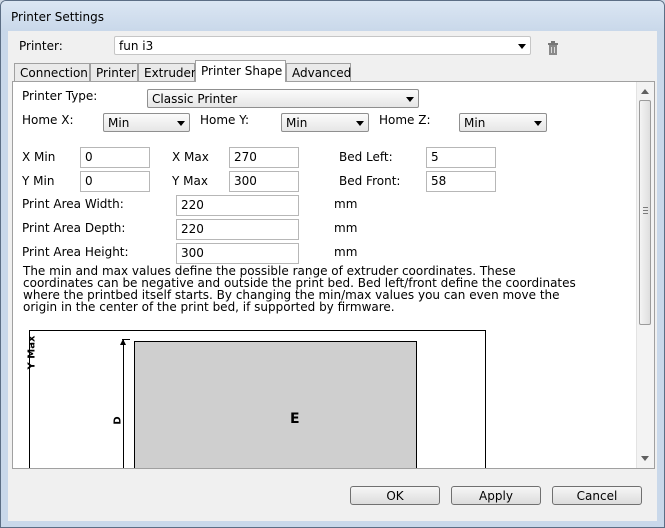 The image size is (665, 528). Describe the element at coordinates (190, 157) in the screenshot. I see `x-max-label: X Max` at that location.